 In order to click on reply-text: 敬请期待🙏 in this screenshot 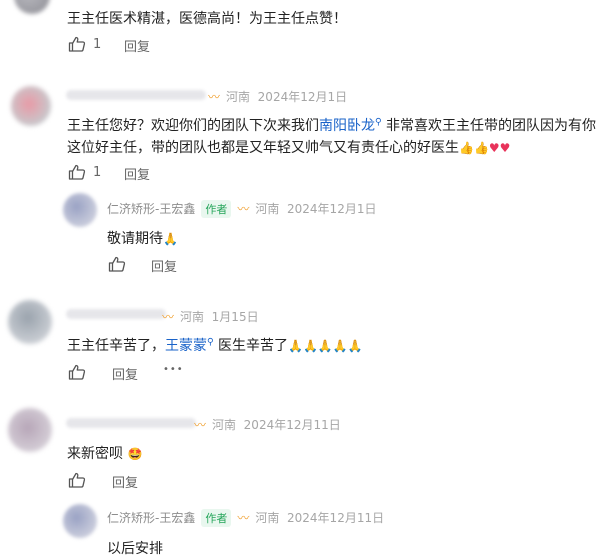, I will do `click(142, 239)`.